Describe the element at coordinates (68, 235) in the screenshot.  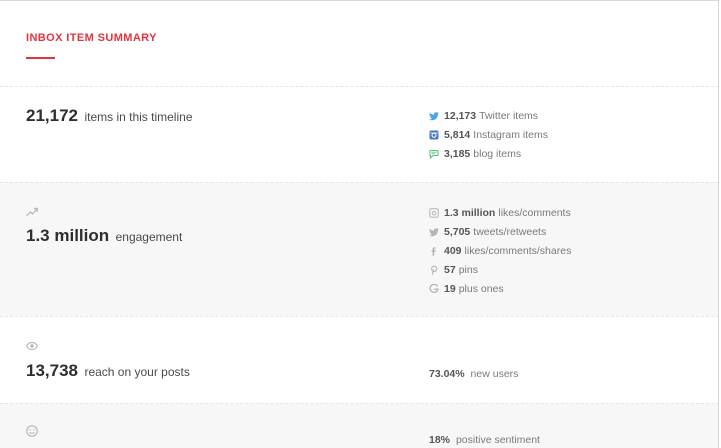
I see `engagement-total-value: 1.3 million` at that location.